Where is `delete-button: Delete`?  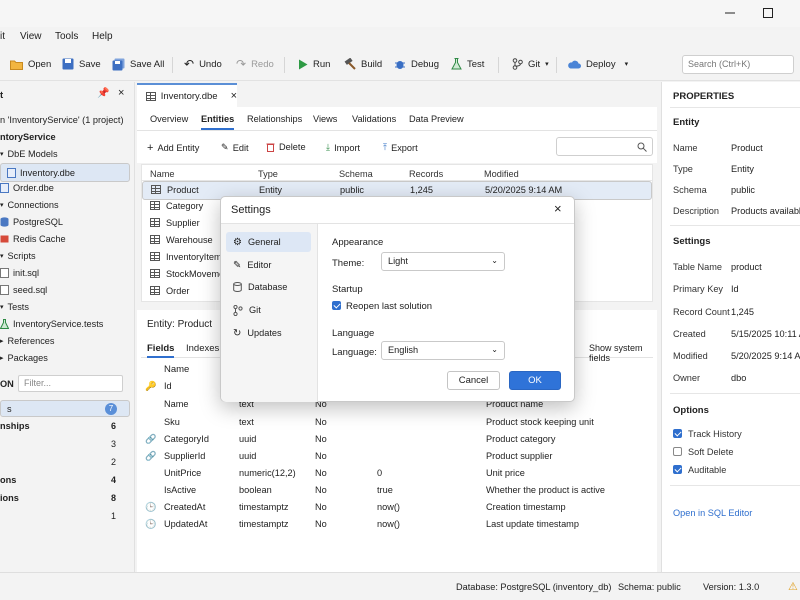 delete-button: Delete is located at coordinates (286, 147).